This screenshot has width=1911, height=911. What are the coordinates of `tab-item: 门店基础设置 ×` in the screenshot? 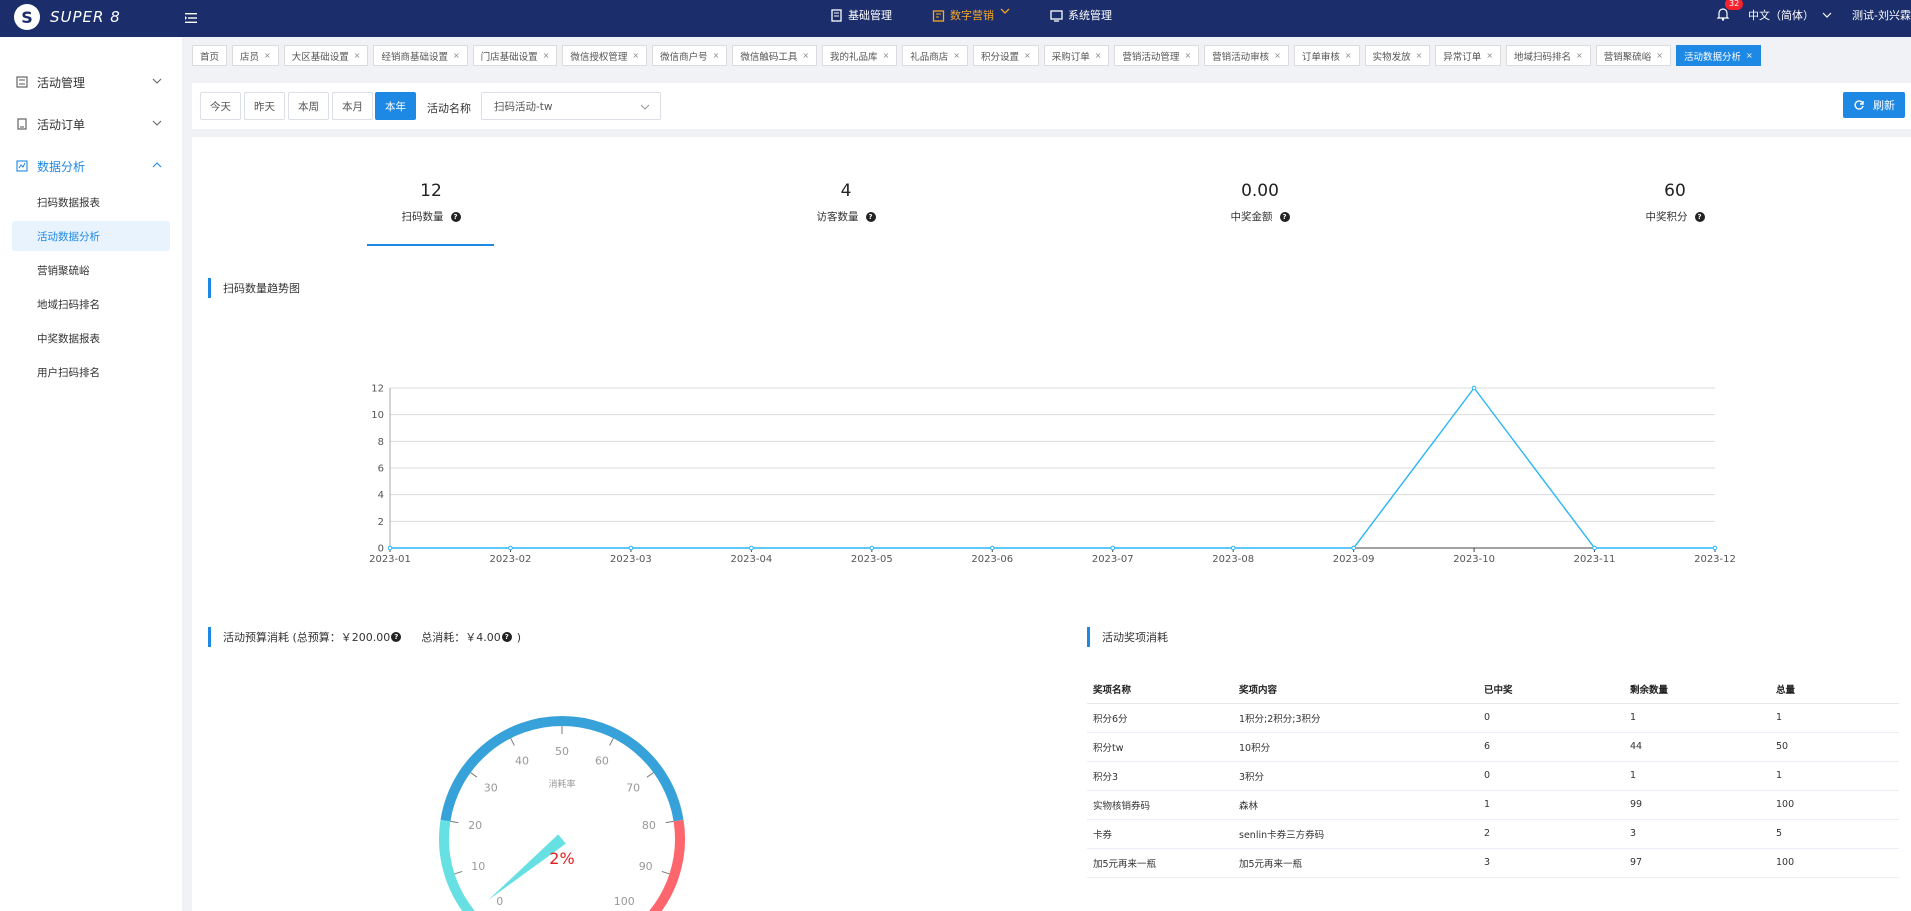 It's located at (515, 55).